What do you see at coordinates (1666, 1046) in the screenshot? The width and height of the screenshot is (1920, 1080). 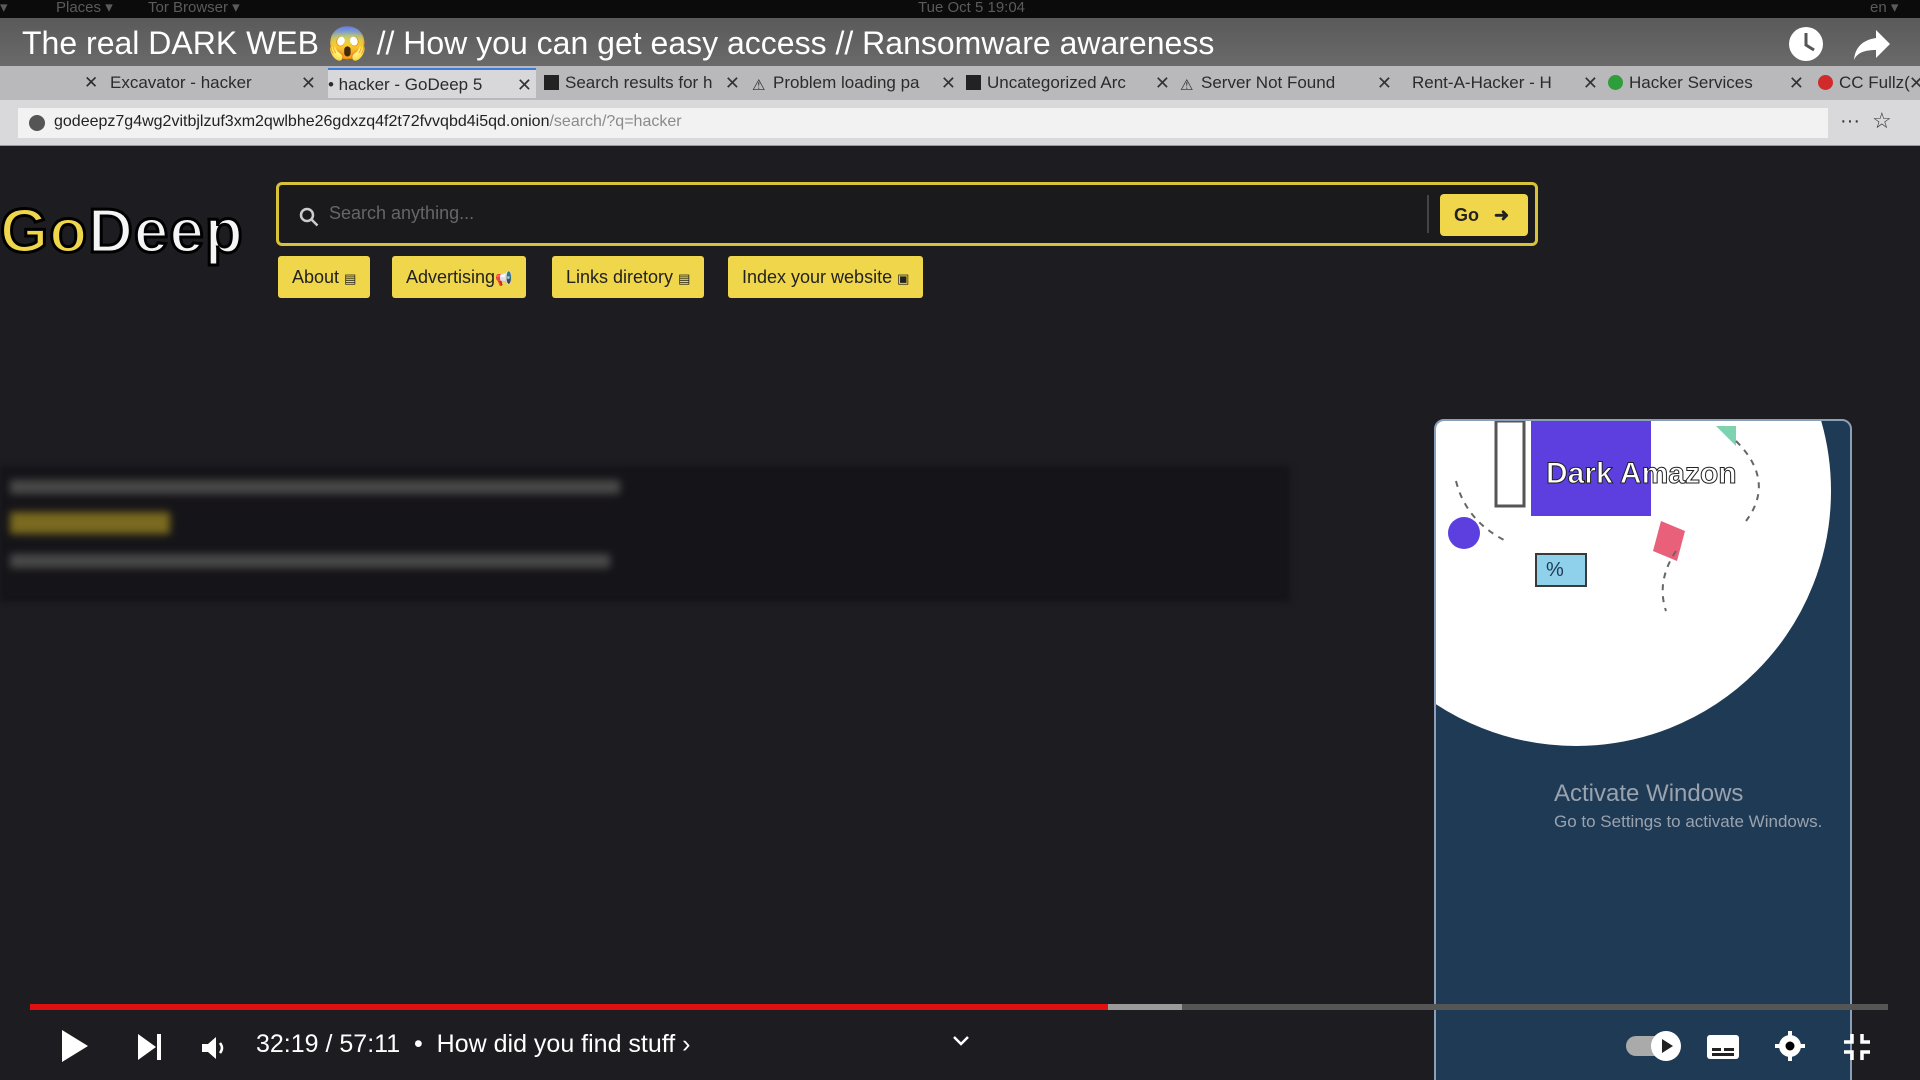 I see `autoplay-play-icon` at bounding box center [1666, 1046].